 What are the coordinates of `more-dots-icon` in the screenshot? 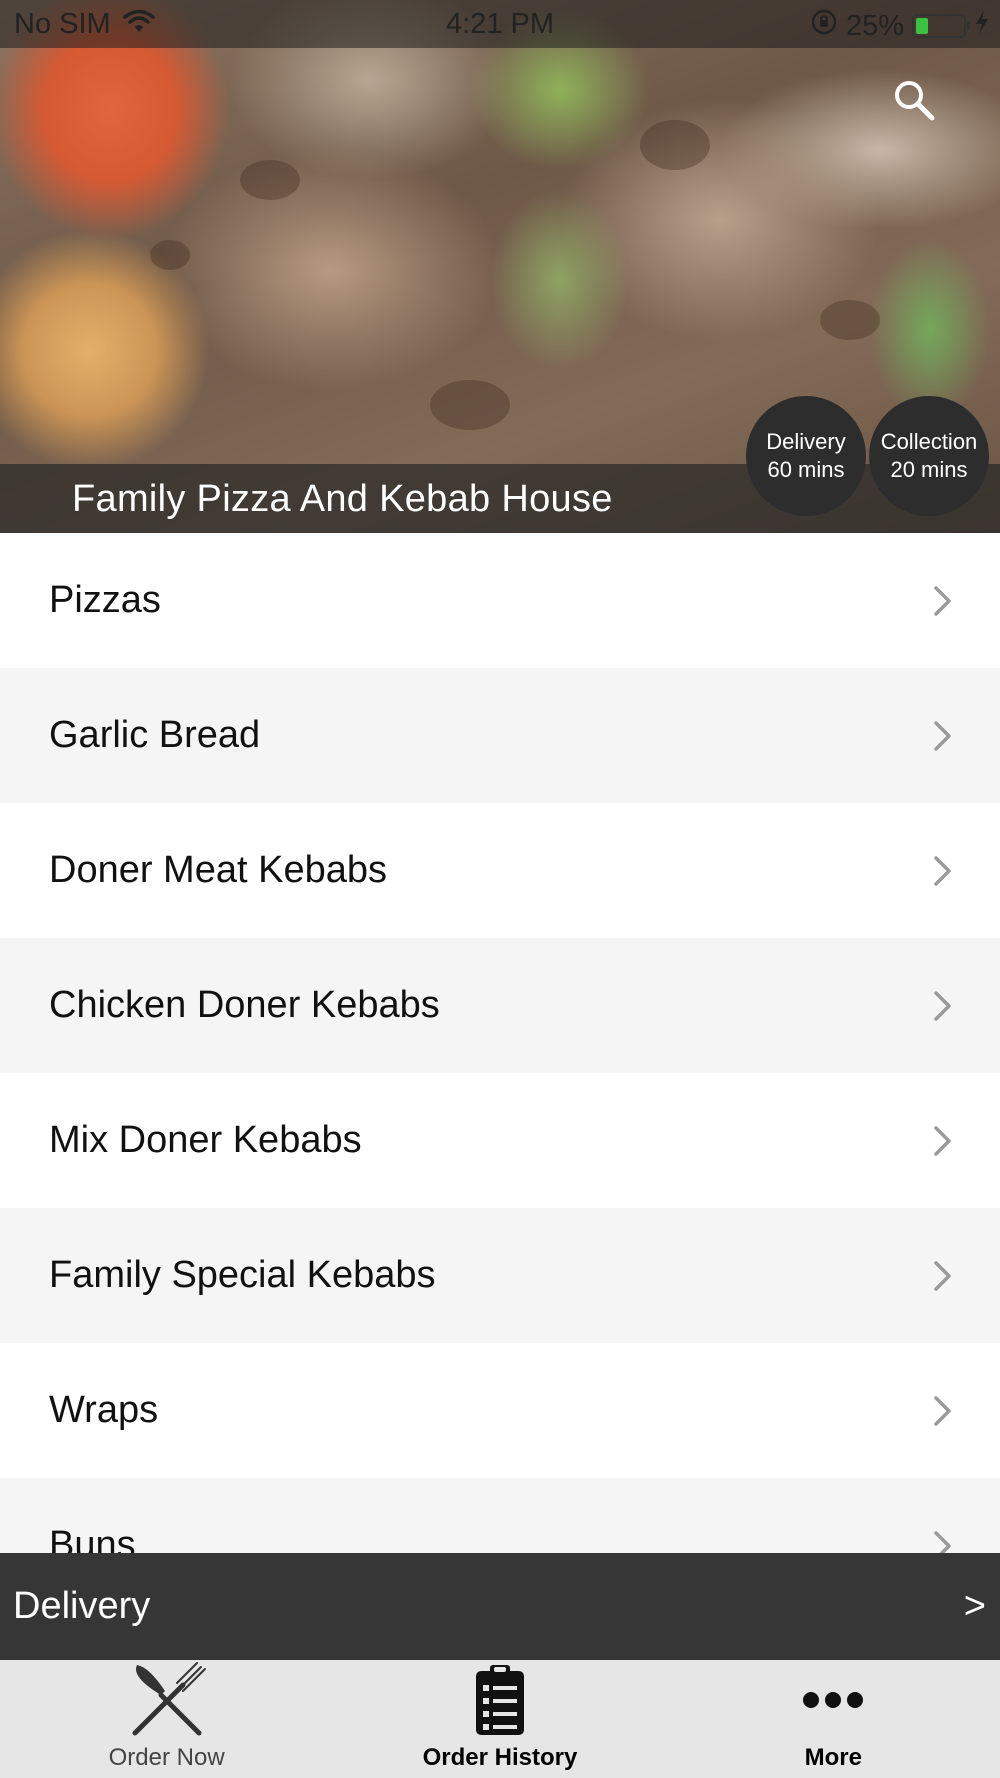 It's located at (833, 1700).